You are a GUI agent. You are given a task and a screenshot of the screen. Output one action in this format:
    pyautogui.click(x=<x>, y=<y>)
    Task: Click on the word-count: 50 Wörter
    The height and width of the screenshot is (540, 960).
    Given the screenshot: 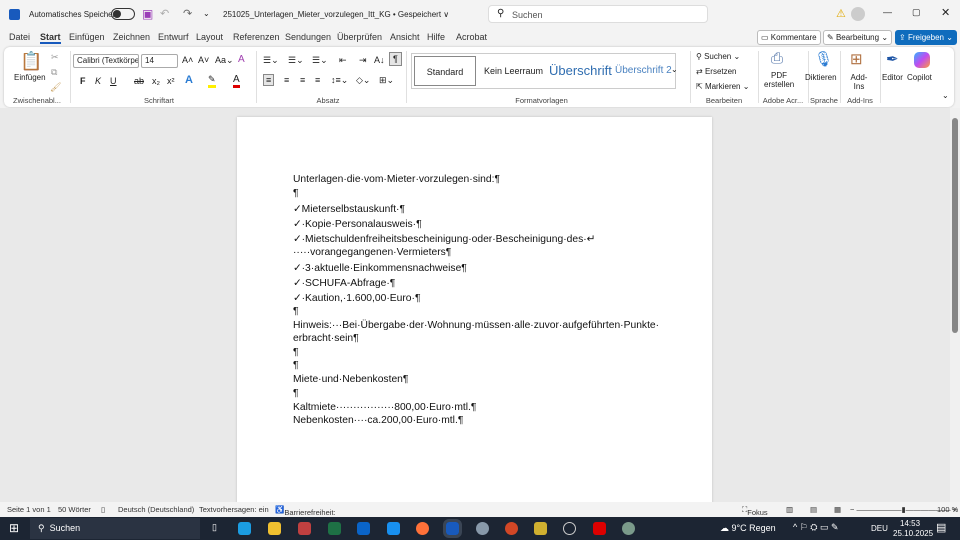 What is the action you would take?
    pyautogui.click(x=74, y=509)
    